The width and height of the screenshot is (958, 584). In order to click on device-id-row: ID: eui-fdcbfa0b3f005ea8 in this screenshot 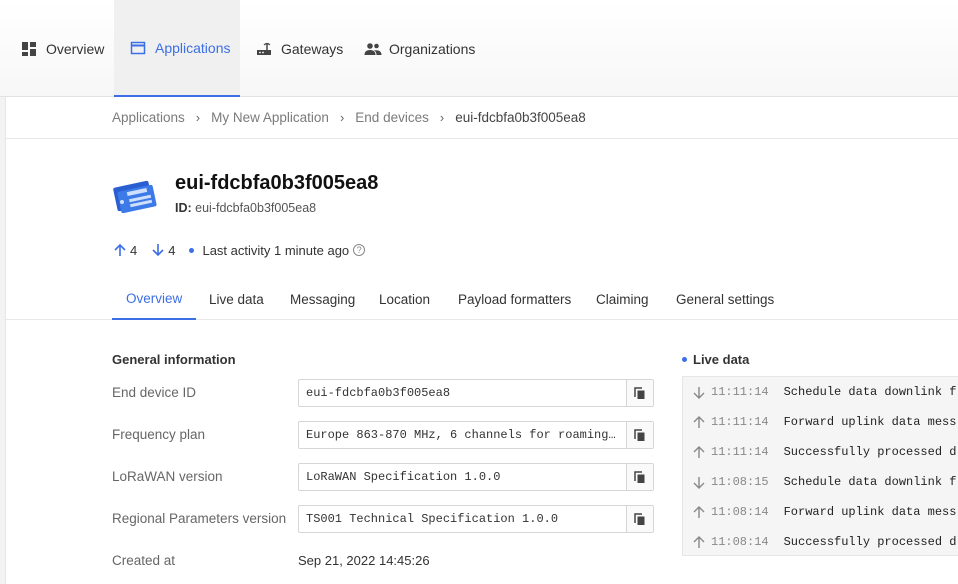, I will do `click(245, 208)`.